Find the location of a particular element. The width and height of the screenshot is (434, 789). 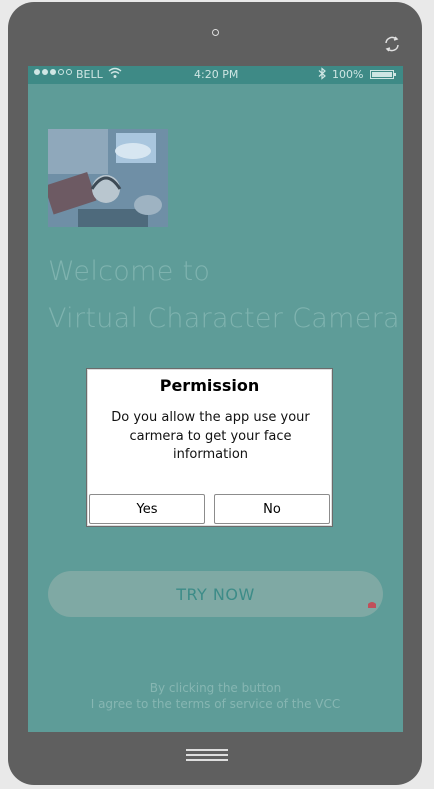

welcome-line-2: Virtual Character Camera is located at coordinates (224, 318).